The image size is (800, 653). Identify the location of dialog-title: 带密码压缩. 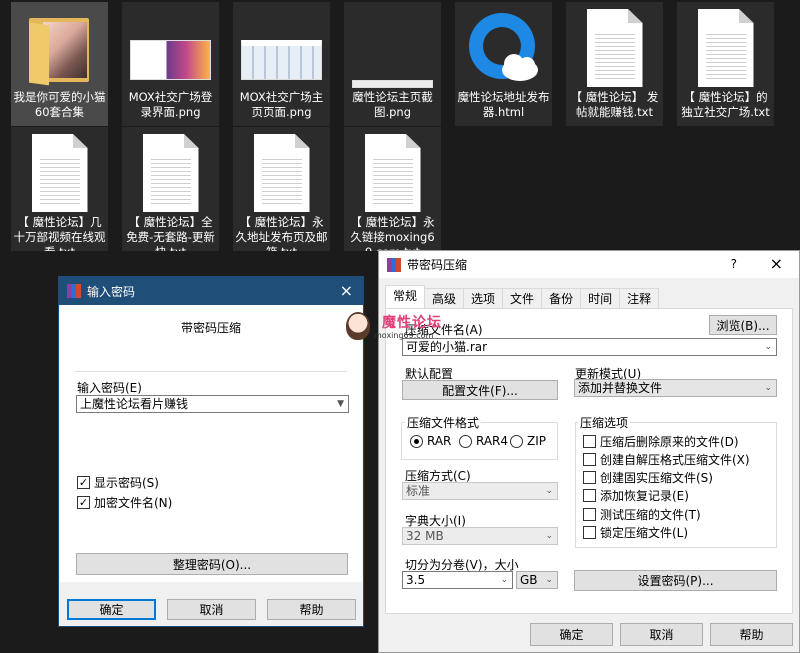
(437, 265).